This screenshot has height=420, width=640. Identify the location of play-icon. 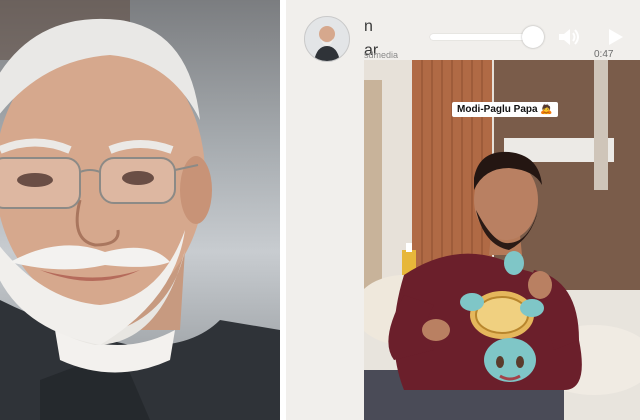
(615, 37).